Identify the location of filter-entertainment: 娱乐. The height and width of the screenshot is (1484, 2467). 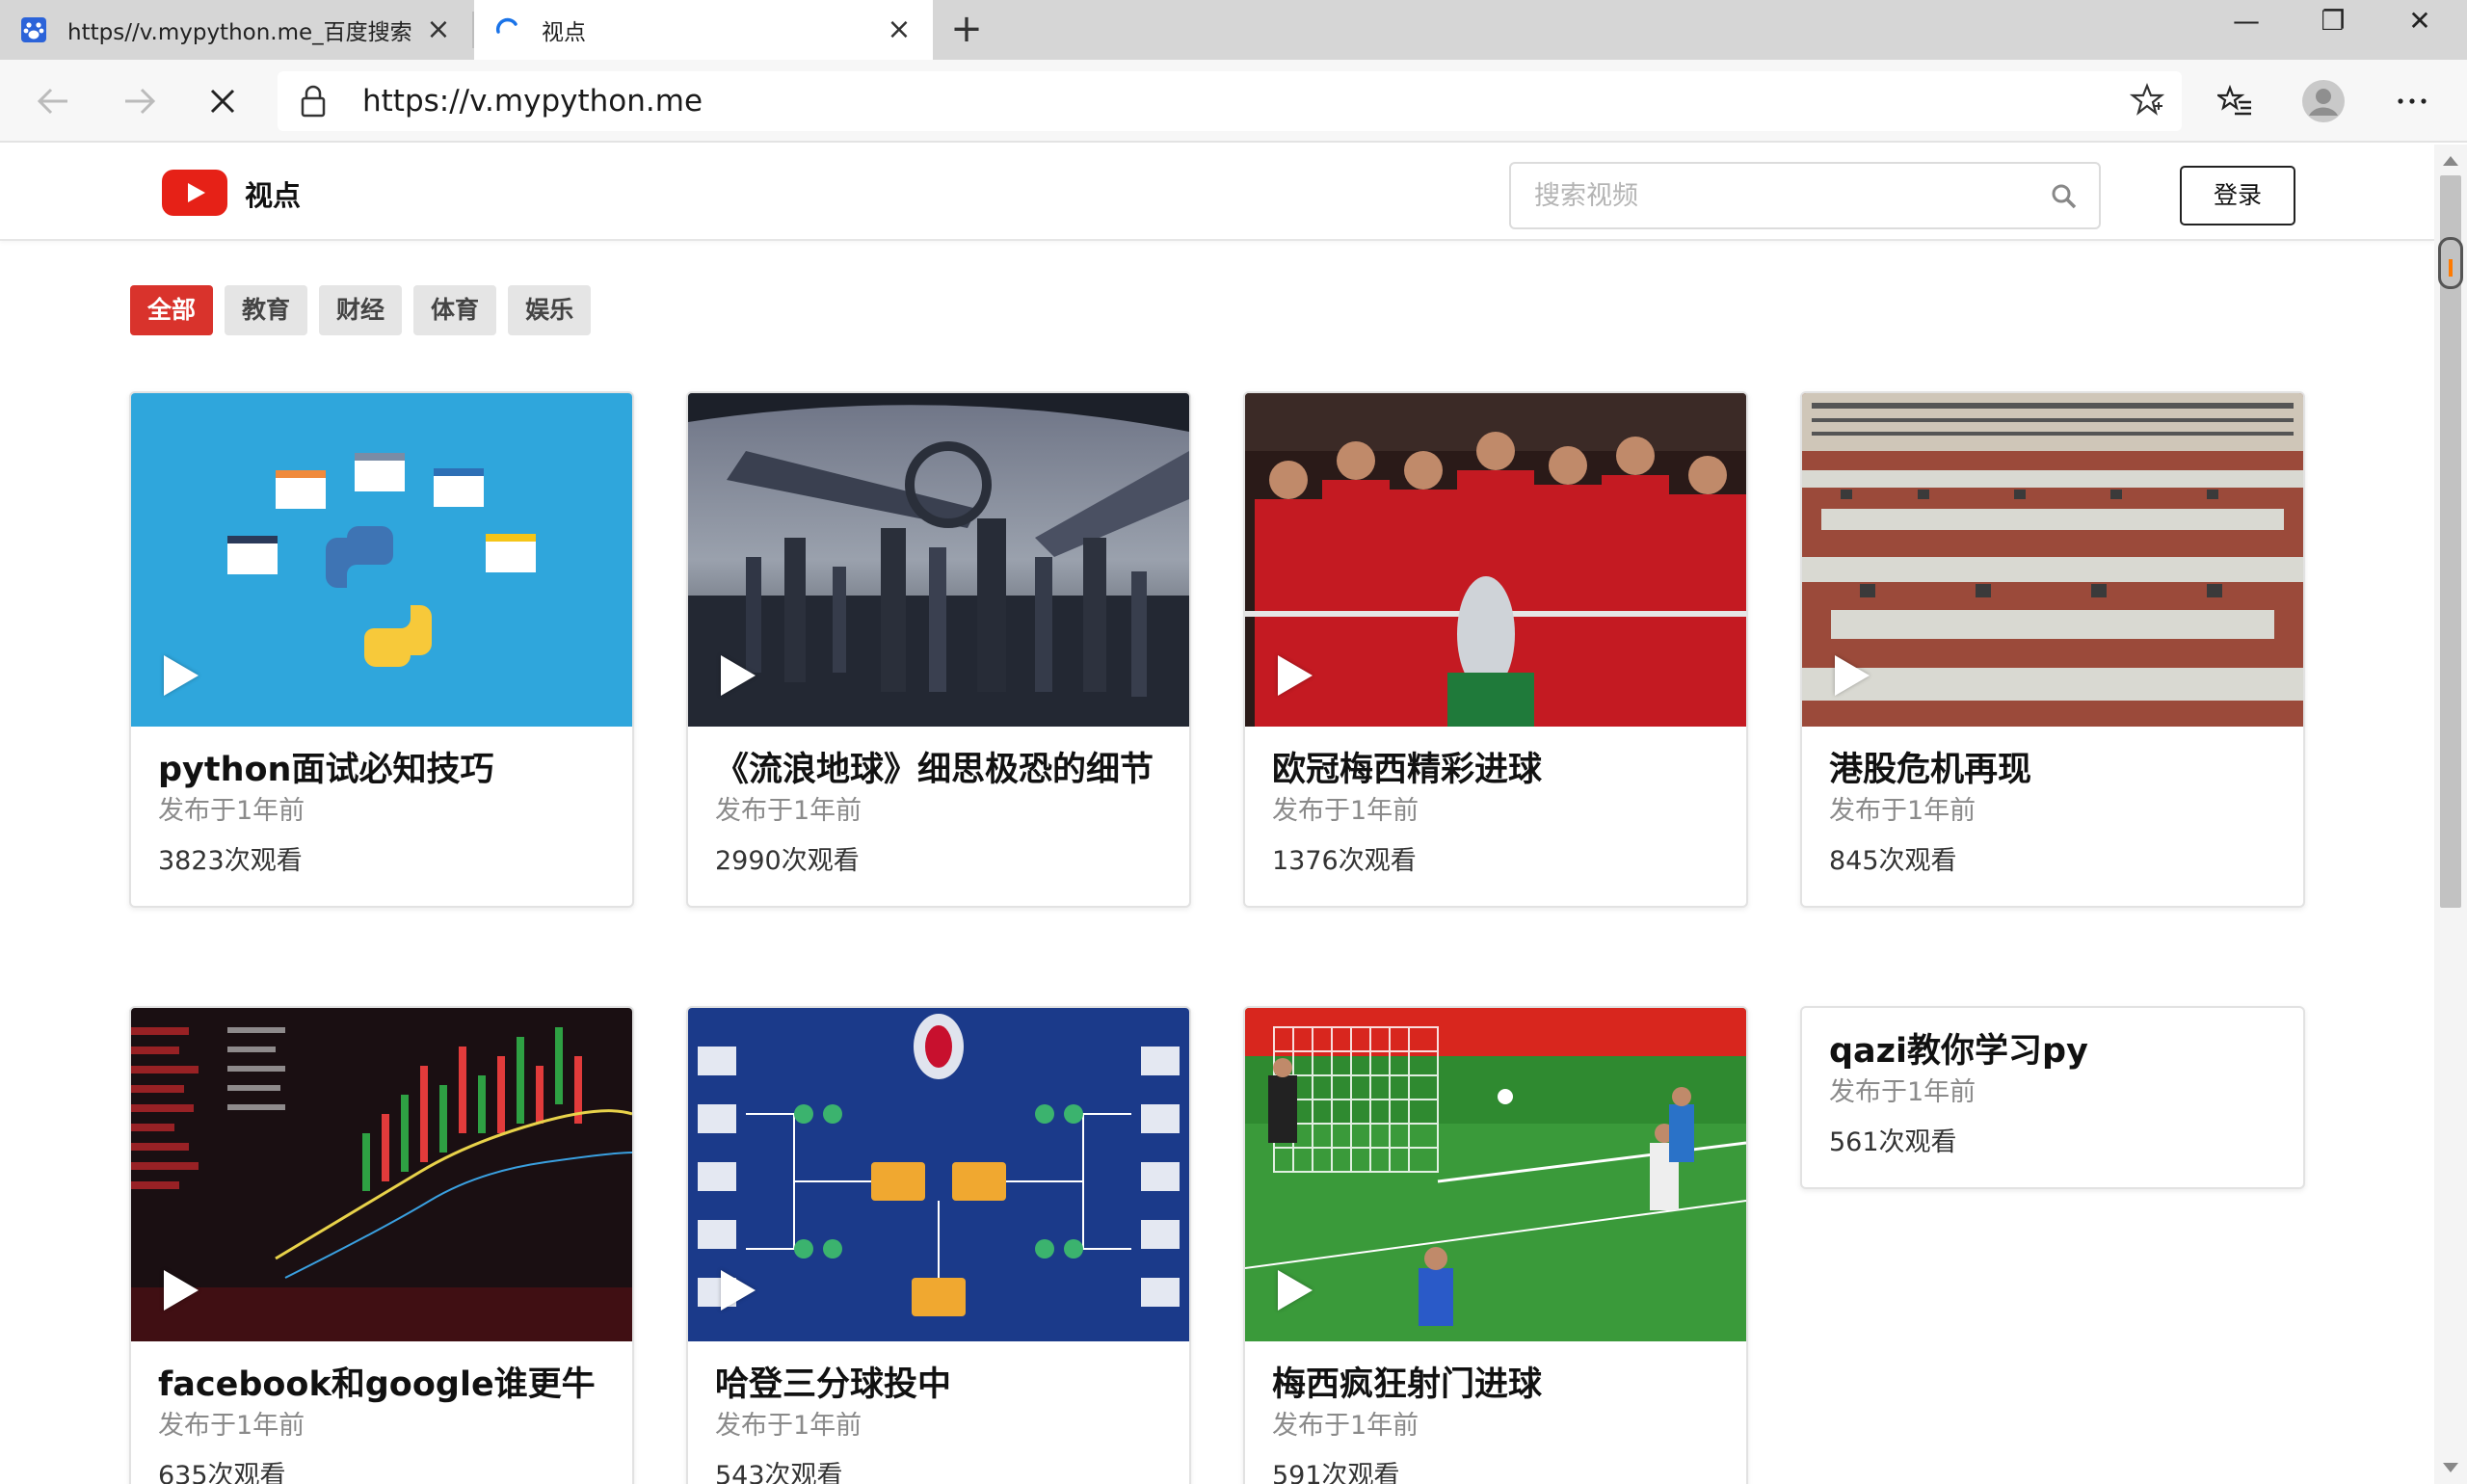
(550, 310).